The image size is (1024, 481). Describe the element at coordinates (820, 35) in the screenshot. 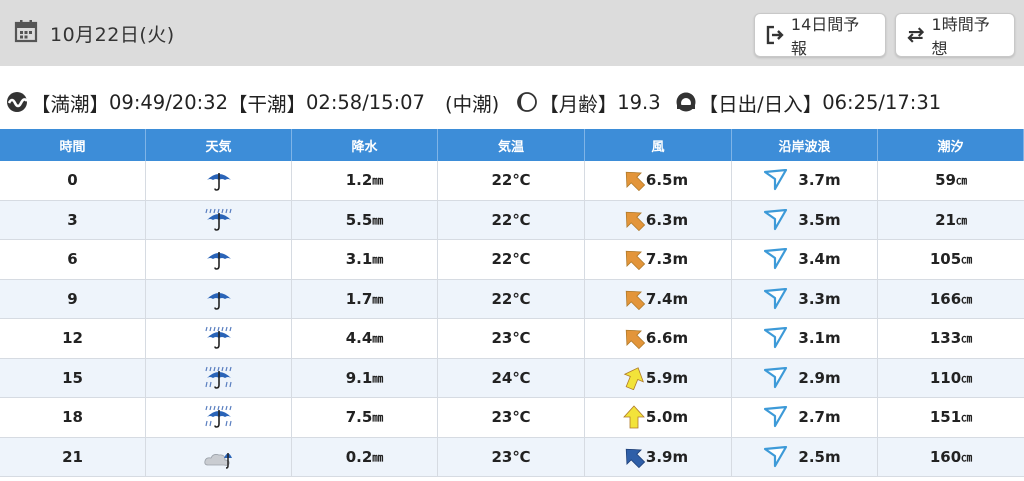

I see `forecast-14day-button: 14日間予報` at that location.